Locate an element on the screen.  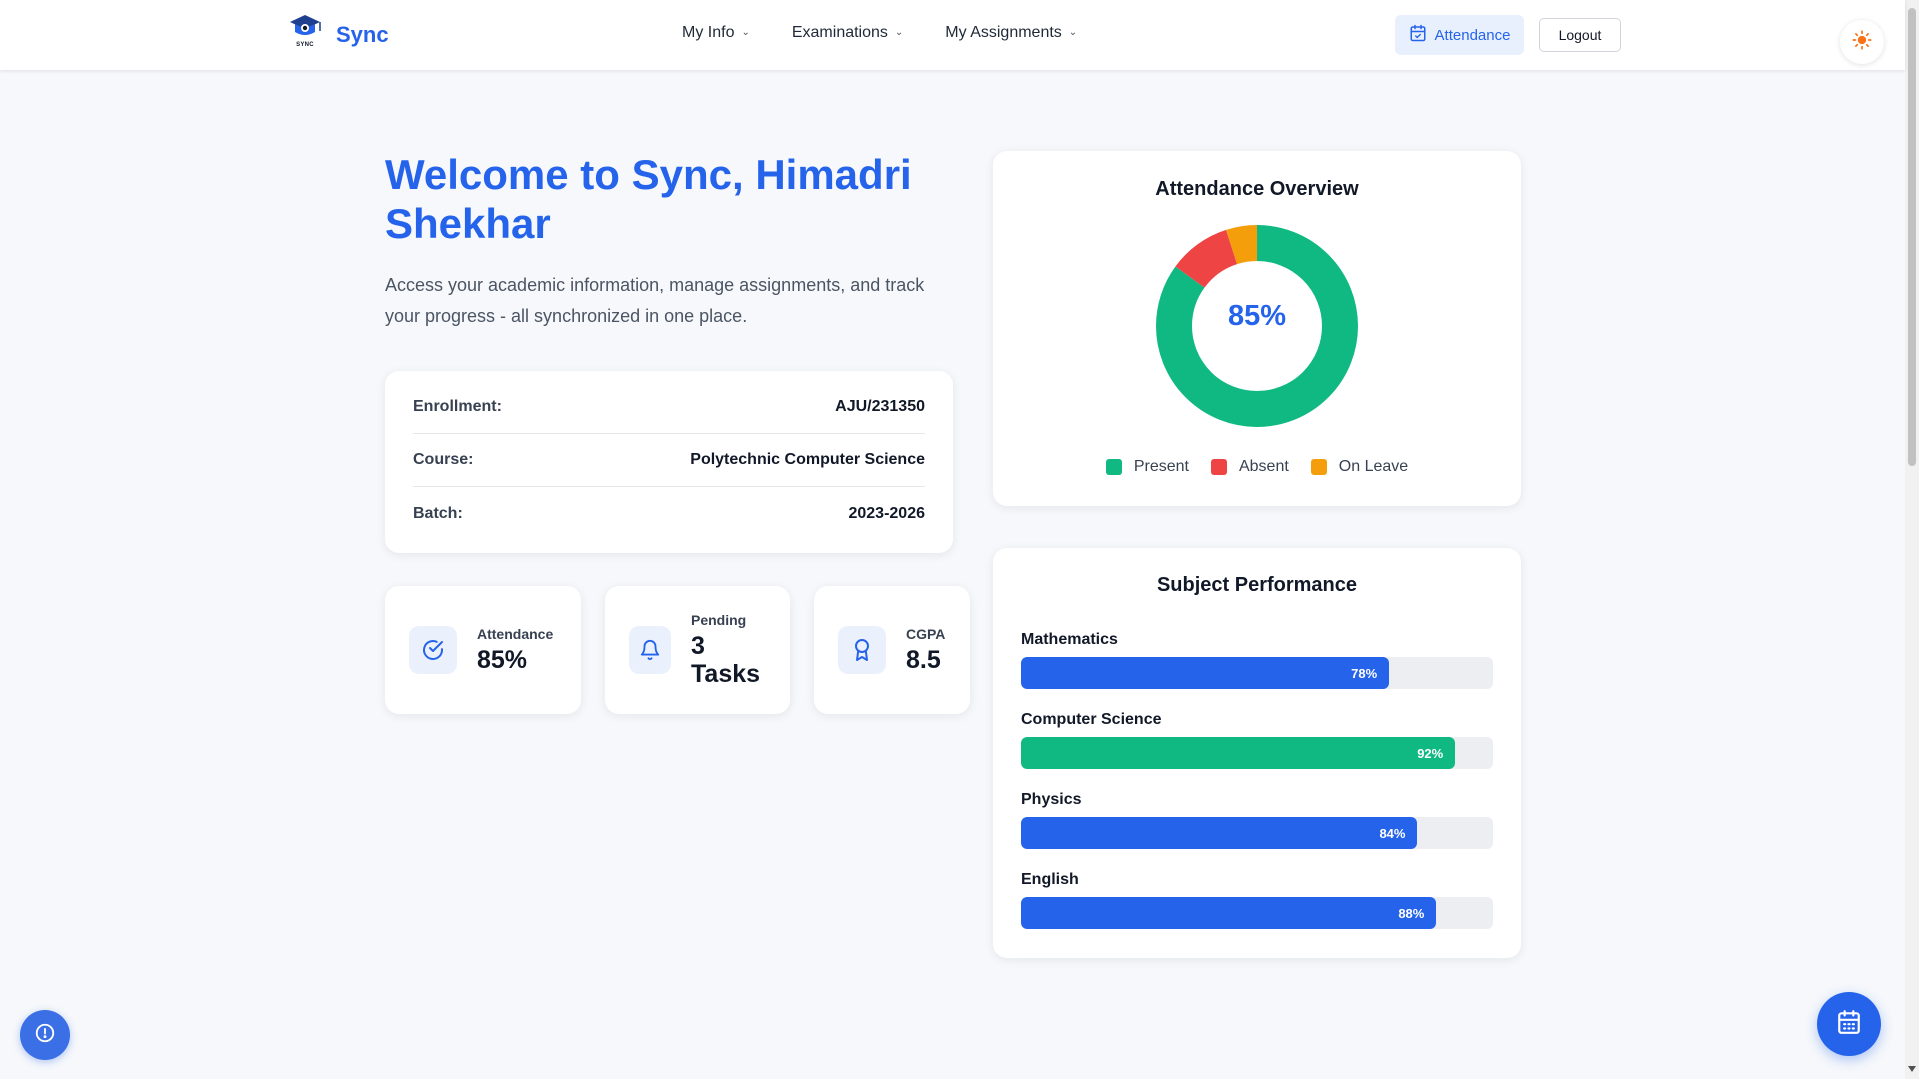
subject-name: Mathematics is located at coordinates (1069, 639).